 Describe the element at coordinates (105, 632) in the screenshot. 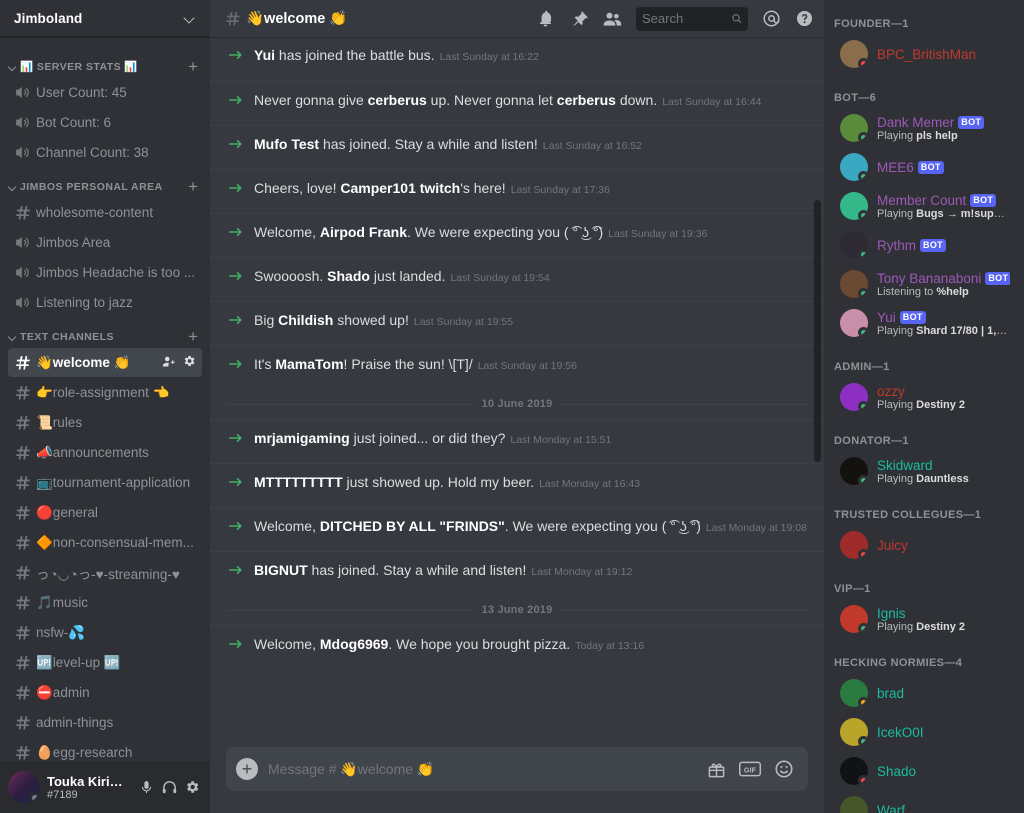

I see `sidebar-channel-nsfw-: nsfw-💦` at that location.